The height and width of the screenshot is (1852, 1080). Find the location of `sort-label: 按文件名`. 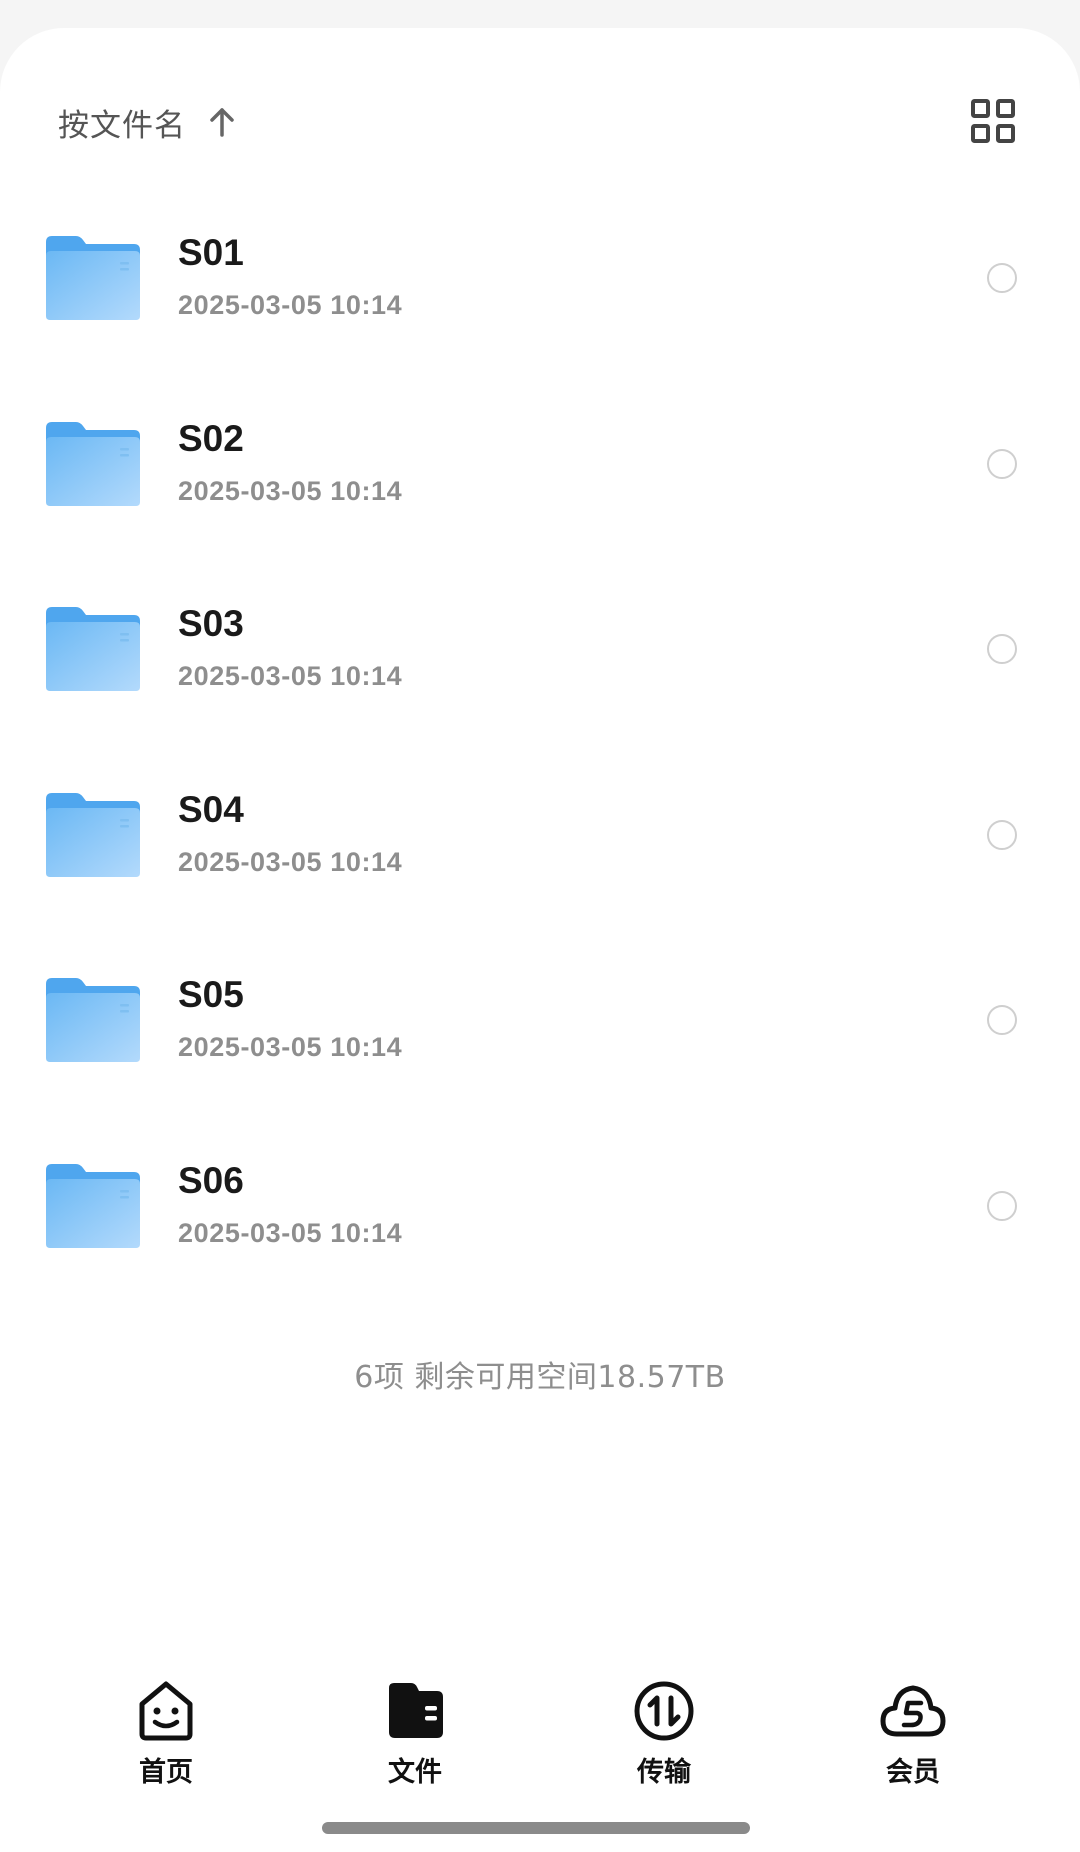

sort-label: 按文件名 is located at coordinates (122, 125).